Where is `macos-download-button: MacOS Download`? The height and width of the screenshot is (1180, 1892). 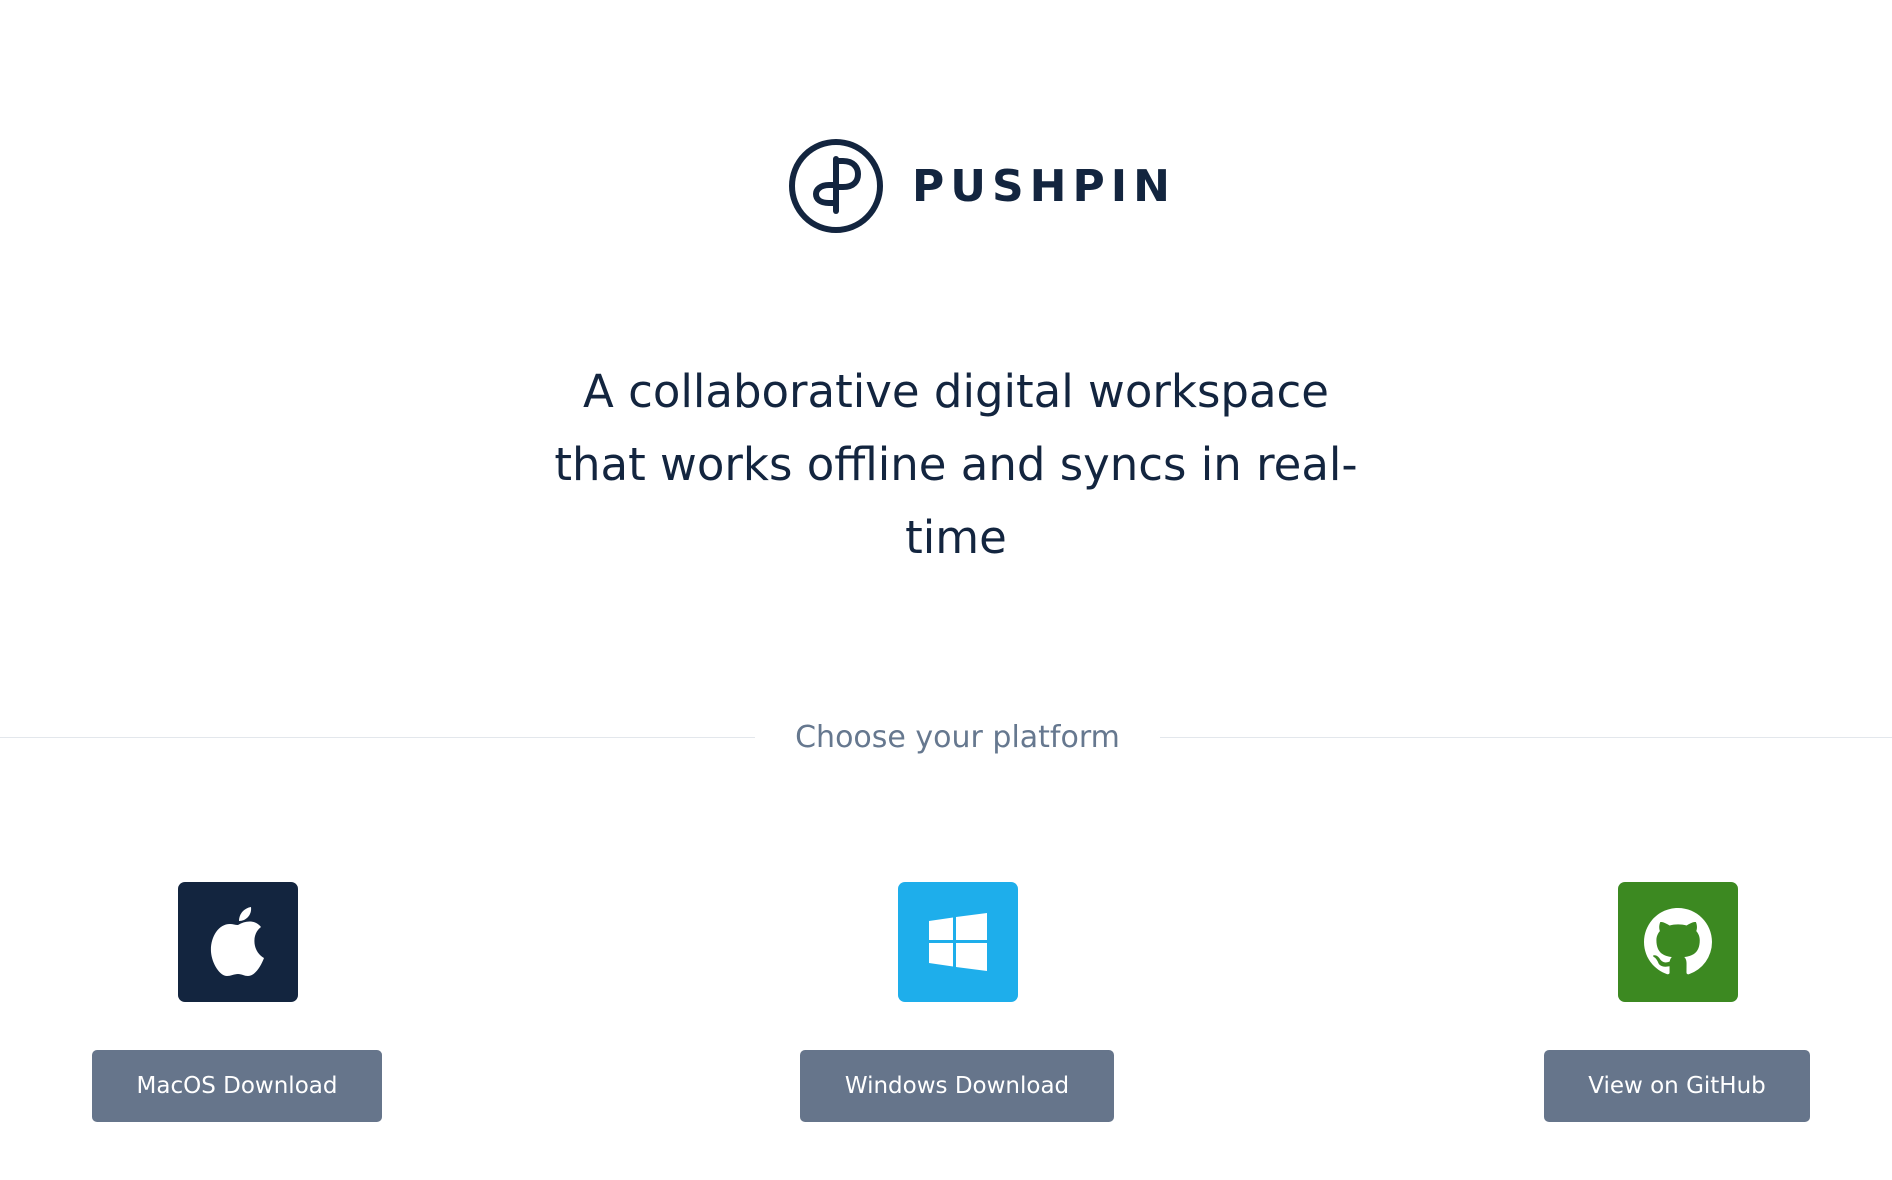 macos-download-button: MacOS Download is located at coordinates (237, 1086).